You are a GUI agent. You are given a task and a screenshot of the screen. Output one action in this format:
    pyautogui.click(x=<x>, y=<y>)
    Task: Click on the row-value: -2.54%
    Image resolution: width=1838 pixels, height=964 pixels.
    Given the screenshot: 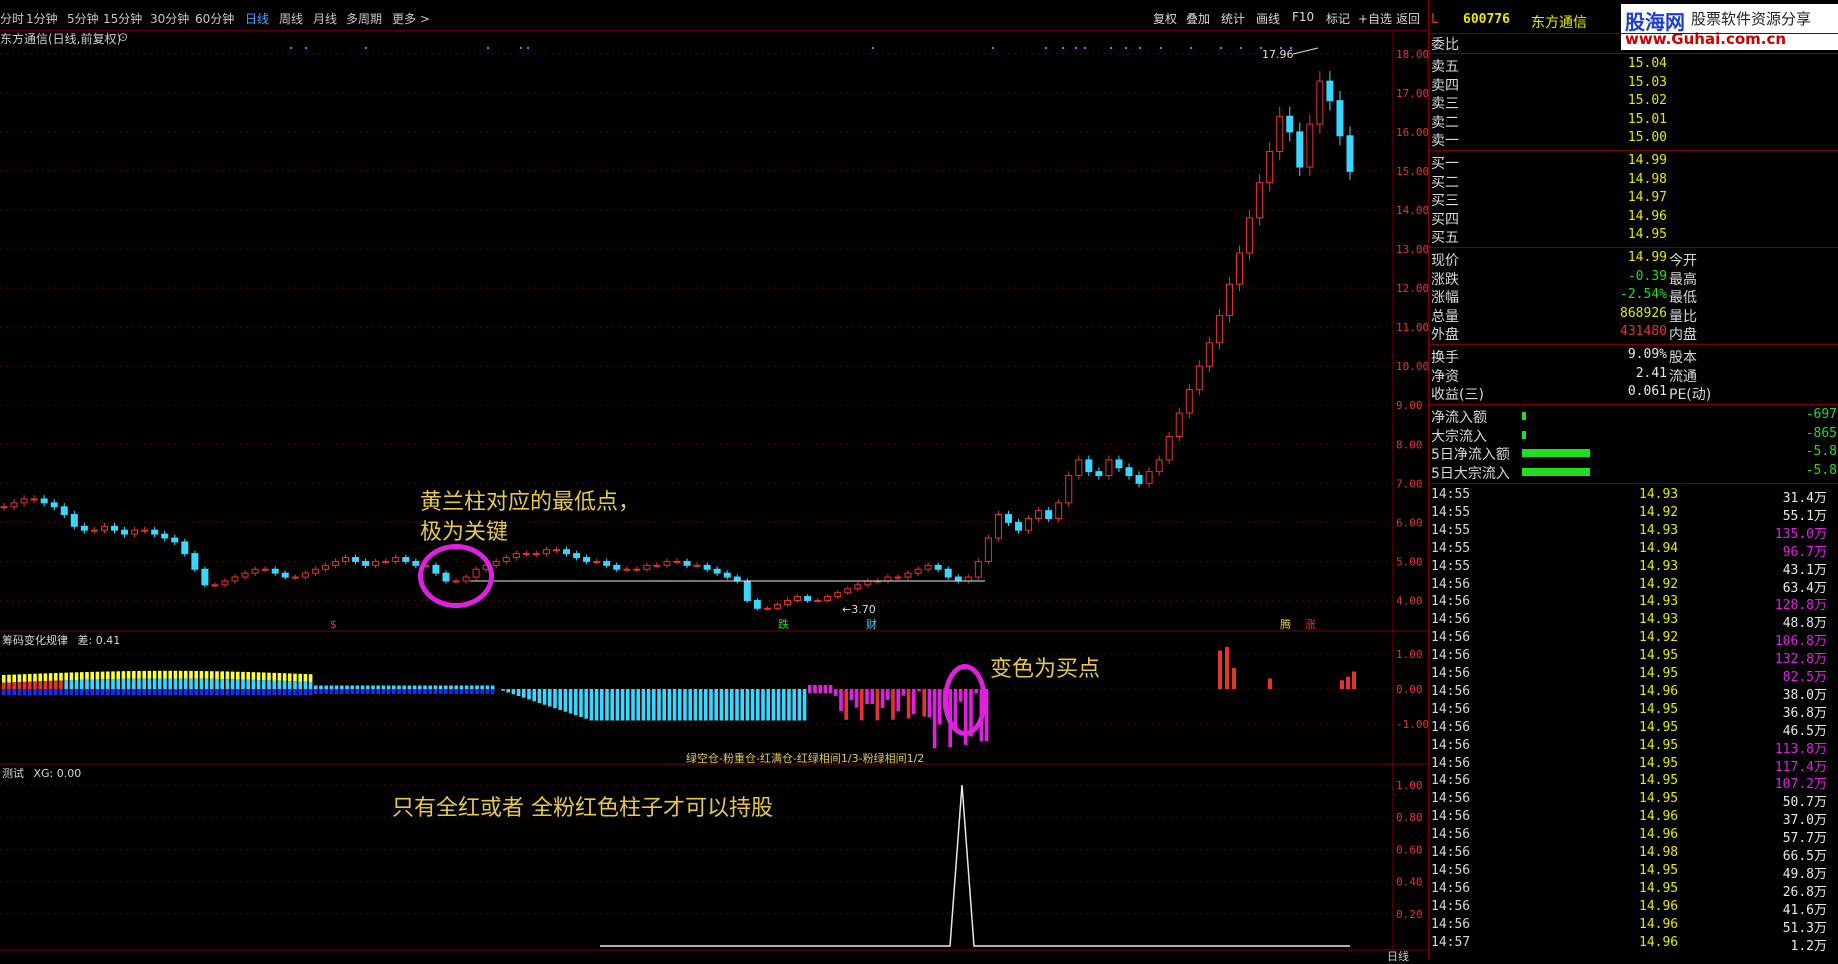 What is the action you would take?
    pyautogui.click(x=1643, y=295)
    